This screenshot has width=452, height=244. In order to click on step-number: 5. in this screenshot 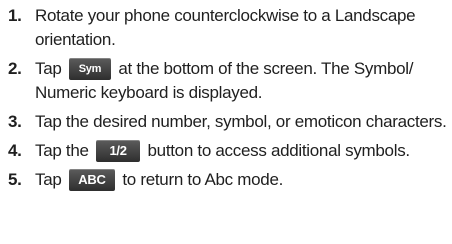, I will do `click(15, 179)`.